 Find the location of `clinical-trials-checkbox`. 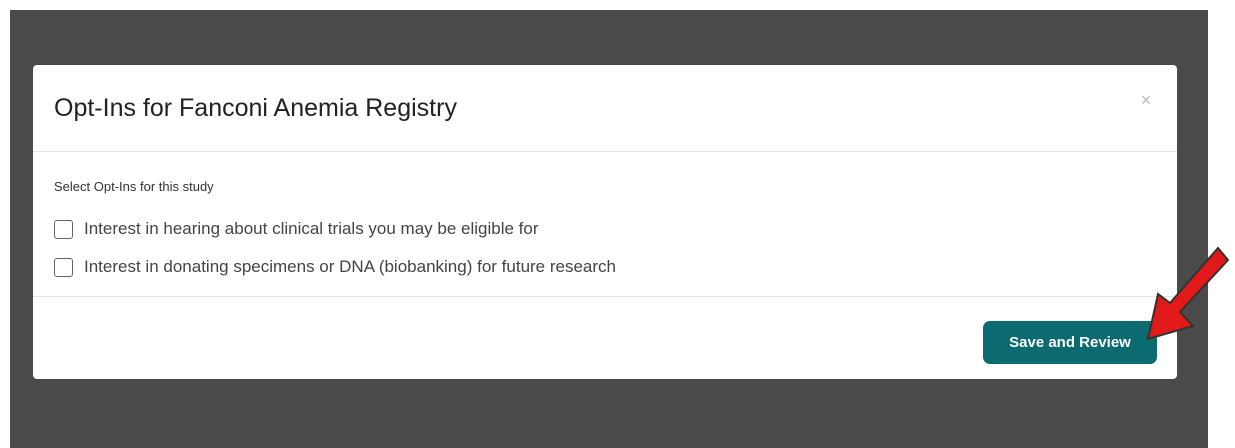

clinical-trials-checkbox is located at coordinates (63, 229).